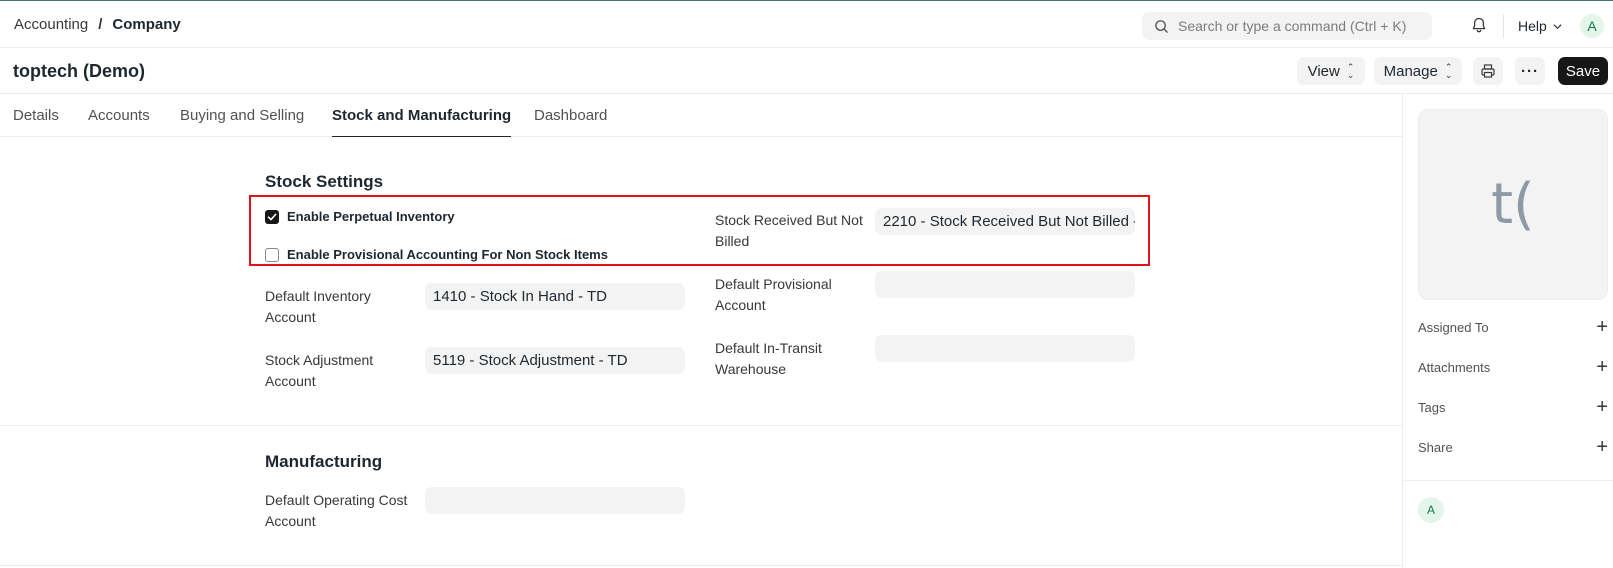  I want to click on sidebar-attachments: Attachments +, so click(1513, 367).